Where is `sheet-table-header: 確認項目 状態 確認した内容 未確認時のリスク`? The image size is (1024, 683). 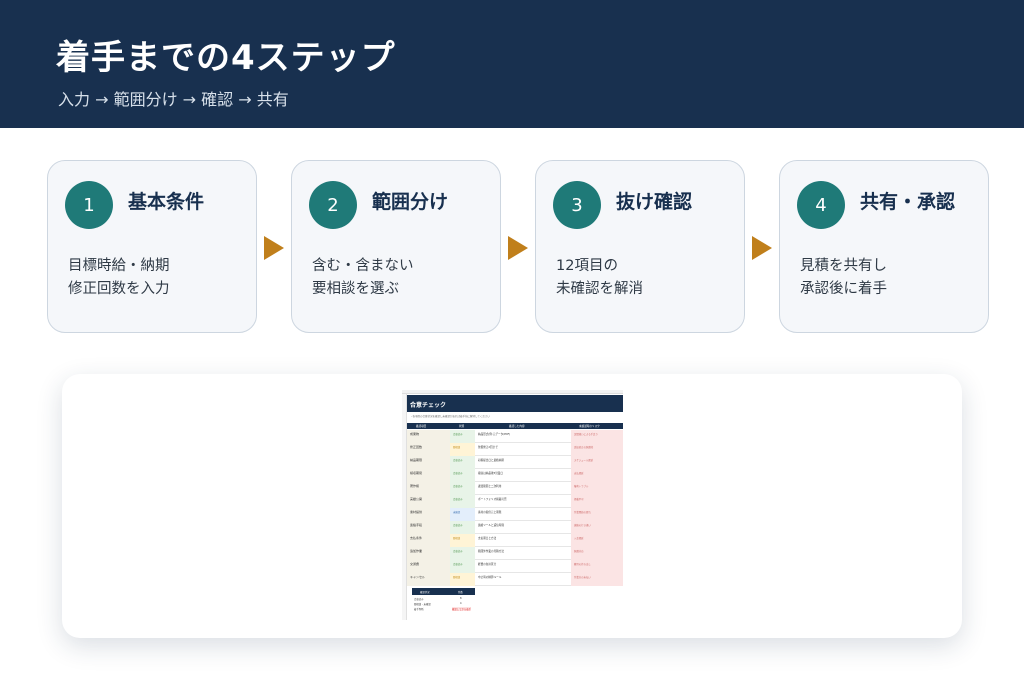 sheet-table-header: 確認項目 状態 確認した内容 未確認時のリスク is located at coordinates (515, 426).